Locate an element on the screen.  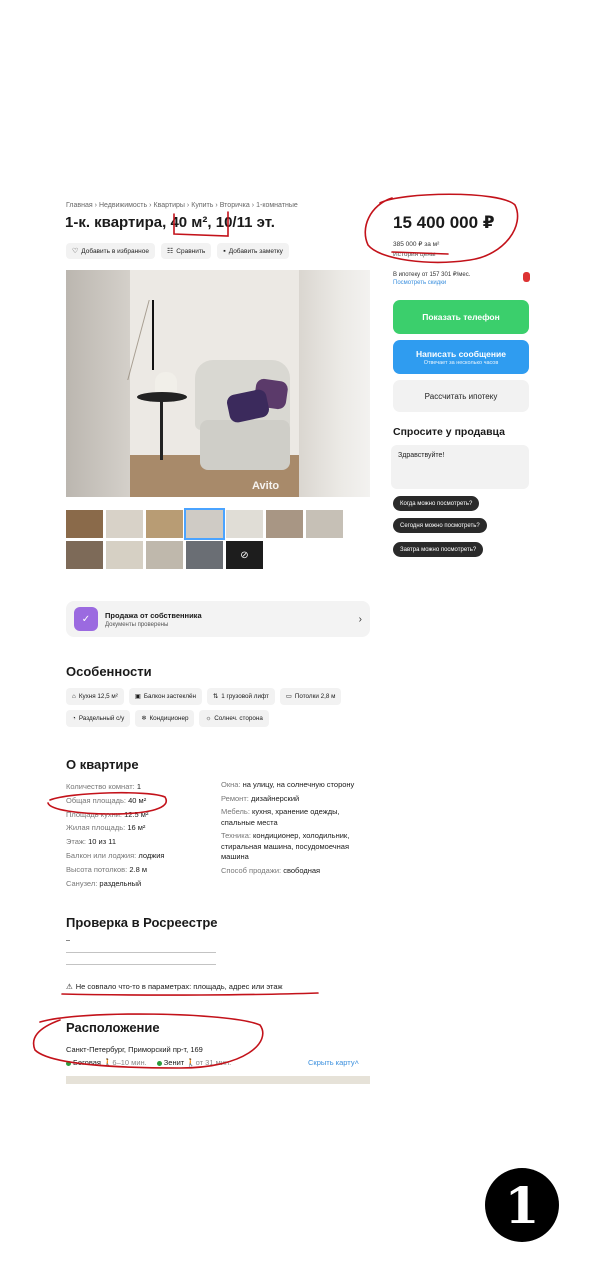
annotation-about-ellipse is located at coordinates (107, 803).